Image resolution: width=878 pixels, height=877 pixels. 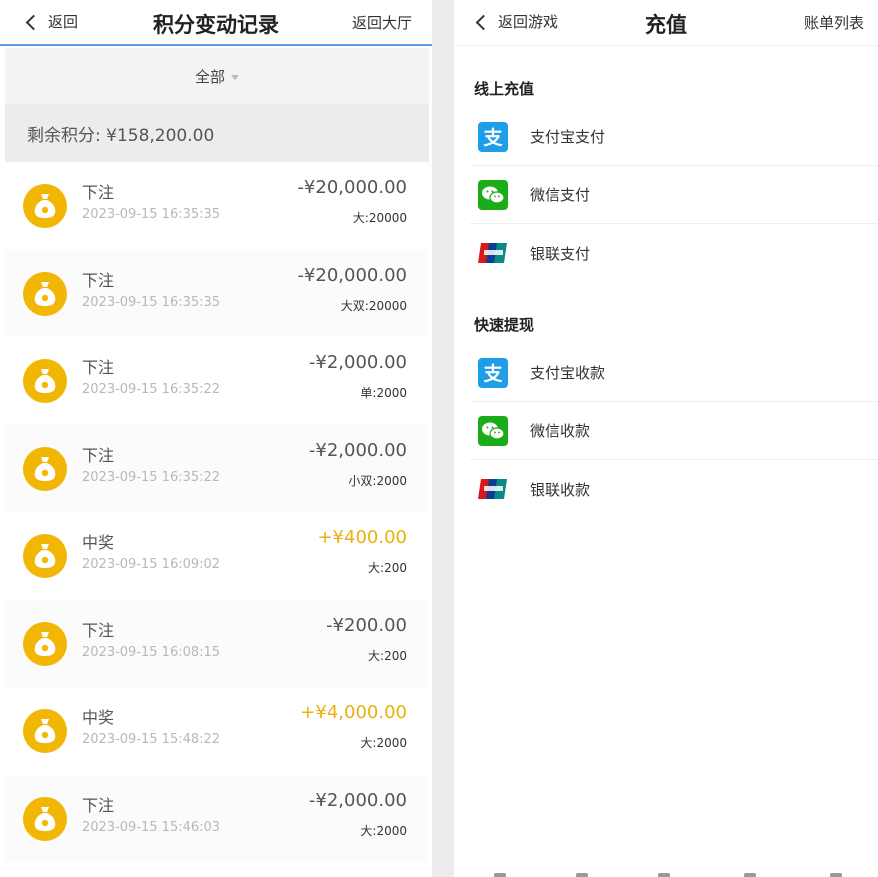 What do you see at coordinates (674, 195) in the screenshot?
I see `payment-method-item: 微信支付` at bounding box center [674, 195].